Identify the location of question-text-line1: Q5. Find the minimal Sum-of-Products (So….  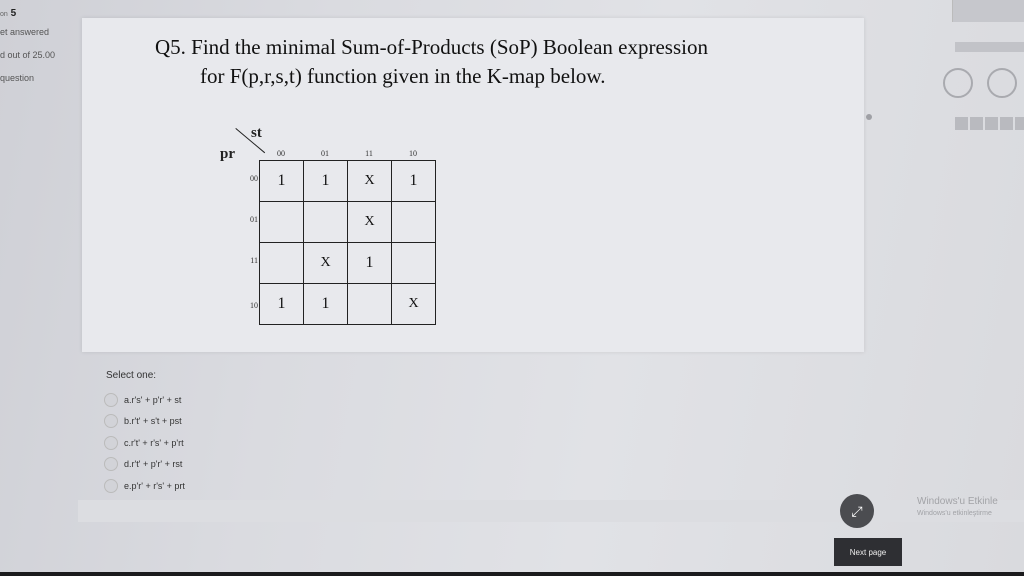
(431, 47).